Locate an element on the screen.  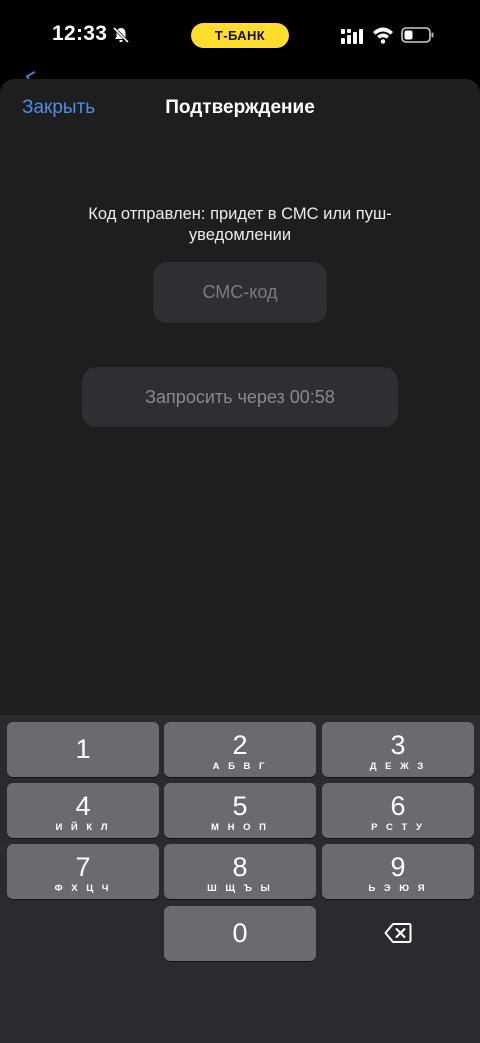
key-7: 7 Ф Х Ц Ч is located at coordinates (83, 871).